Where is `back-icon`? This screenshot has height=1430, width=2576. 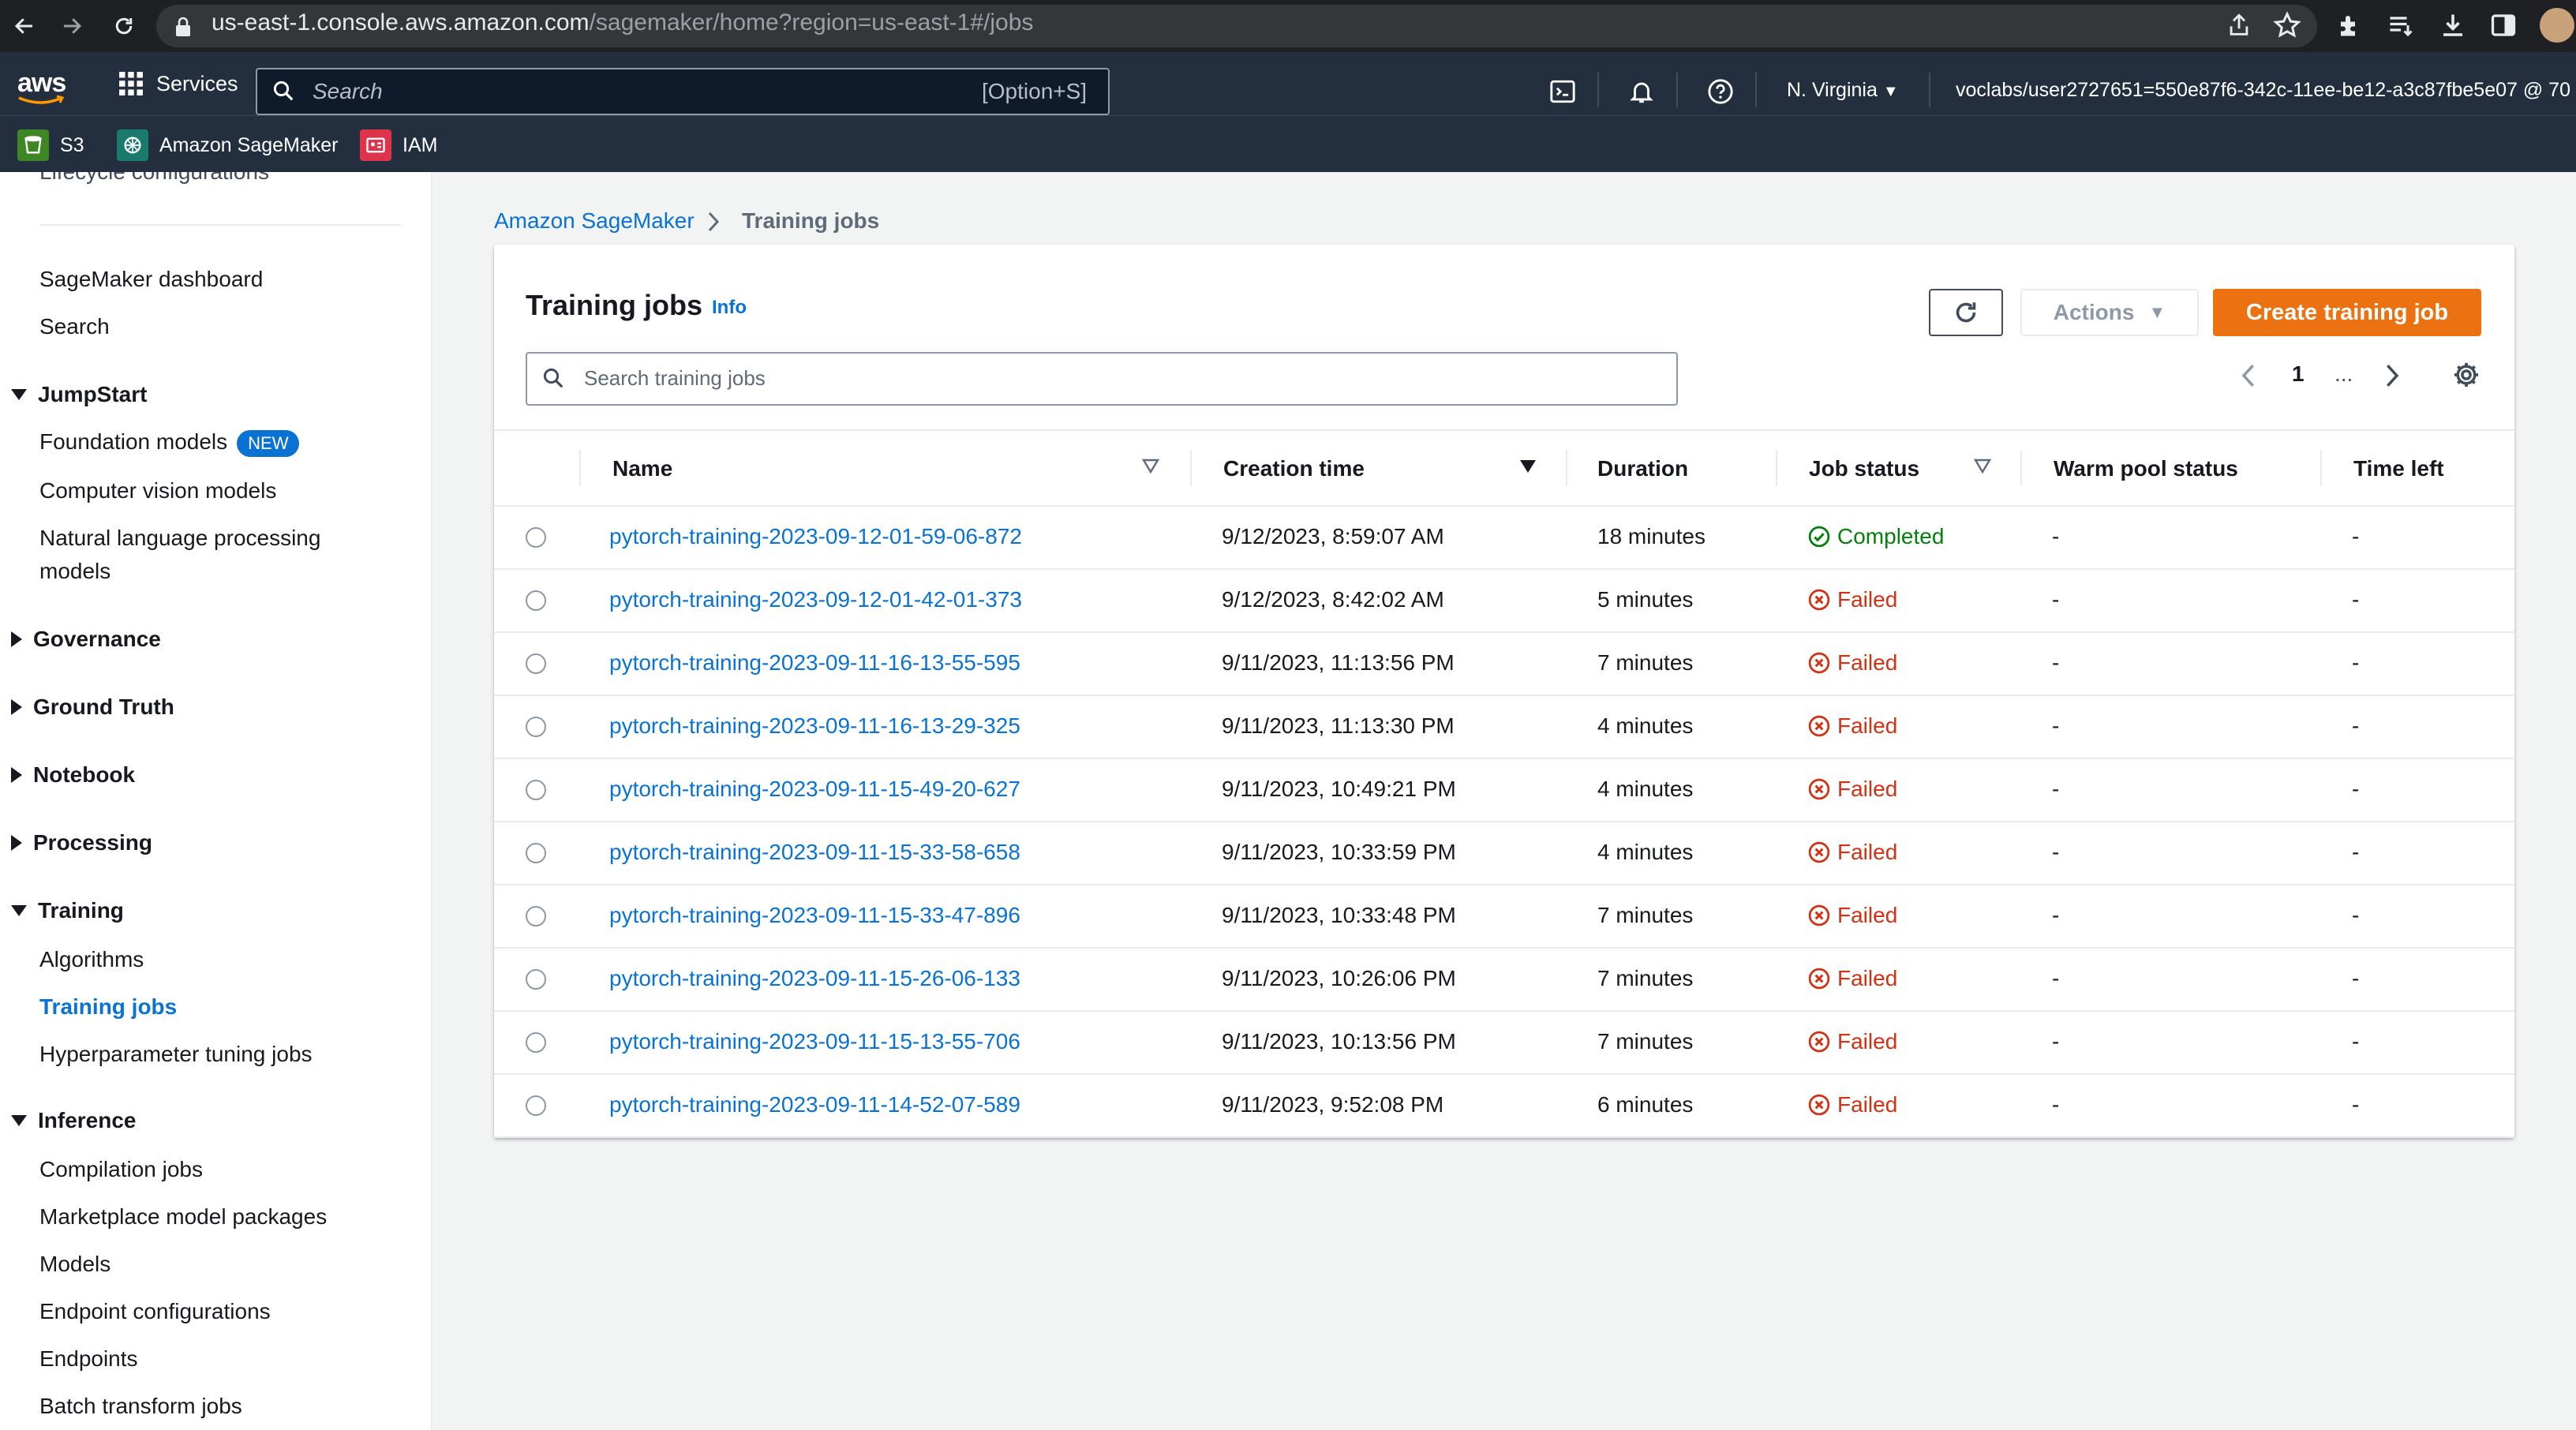 back-icon is located at coordinates (24, 26).